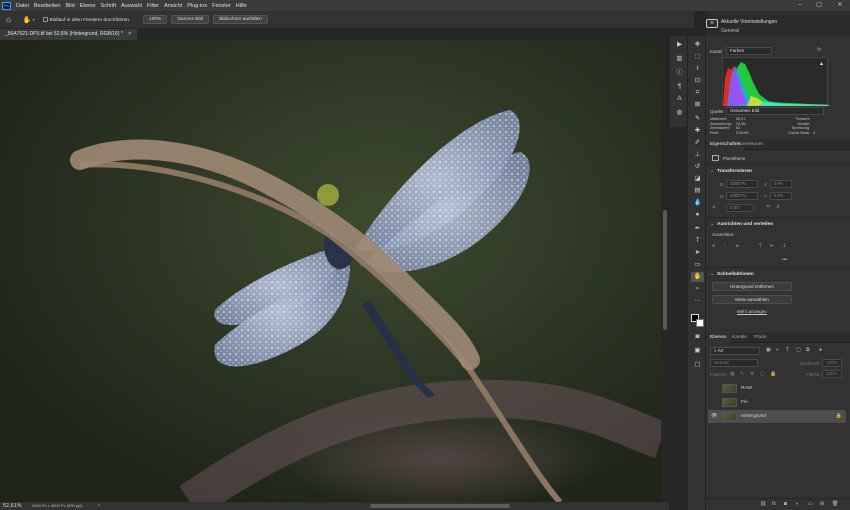  What do you see at coordinates (6, 5) in the screenshot?
I see `photoshop-logo-icon: Ps` at bounding box center [6, 5].